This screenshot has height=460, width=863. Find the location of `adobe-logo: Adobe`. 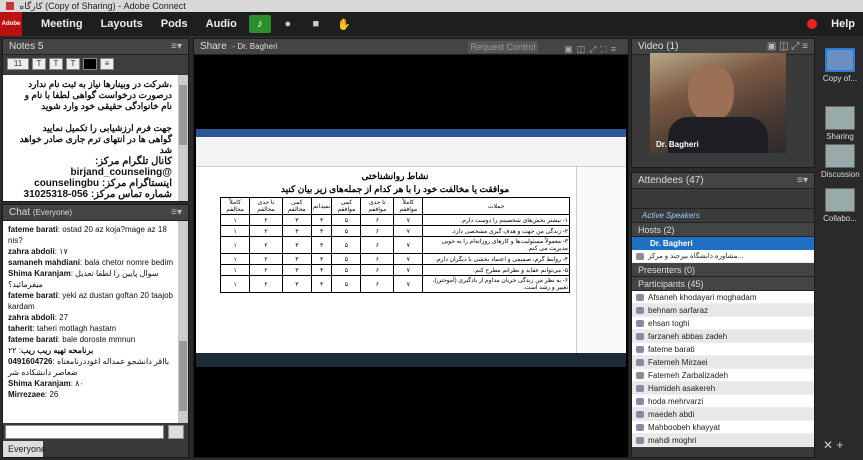

adobe-logo: Adobe is located at coordinates (11, 24).